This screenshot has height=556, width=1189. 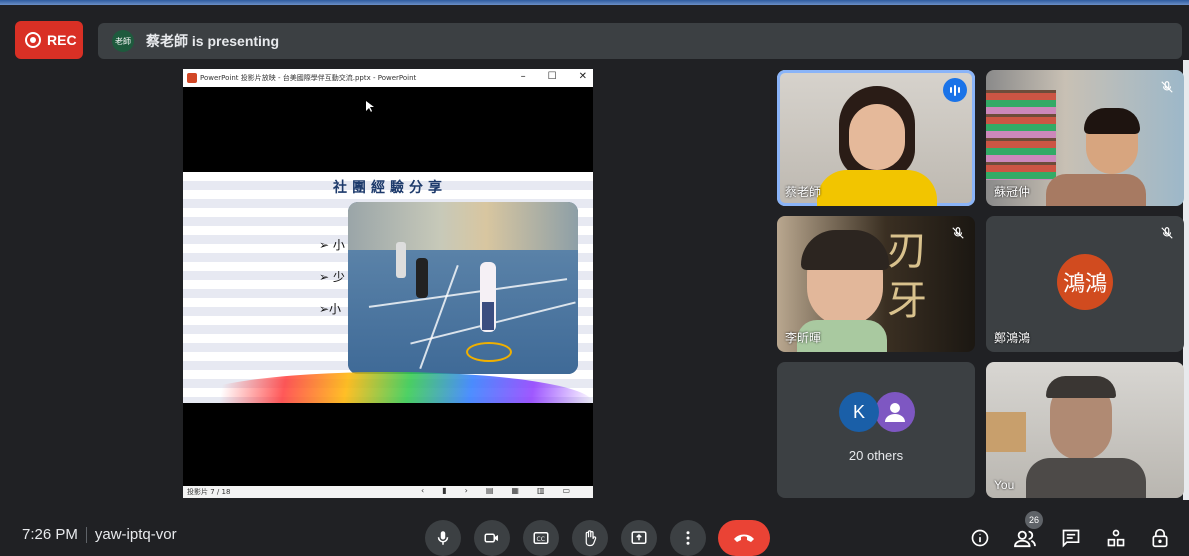 I want to click on activities-button, so click(x=1116, y=538).